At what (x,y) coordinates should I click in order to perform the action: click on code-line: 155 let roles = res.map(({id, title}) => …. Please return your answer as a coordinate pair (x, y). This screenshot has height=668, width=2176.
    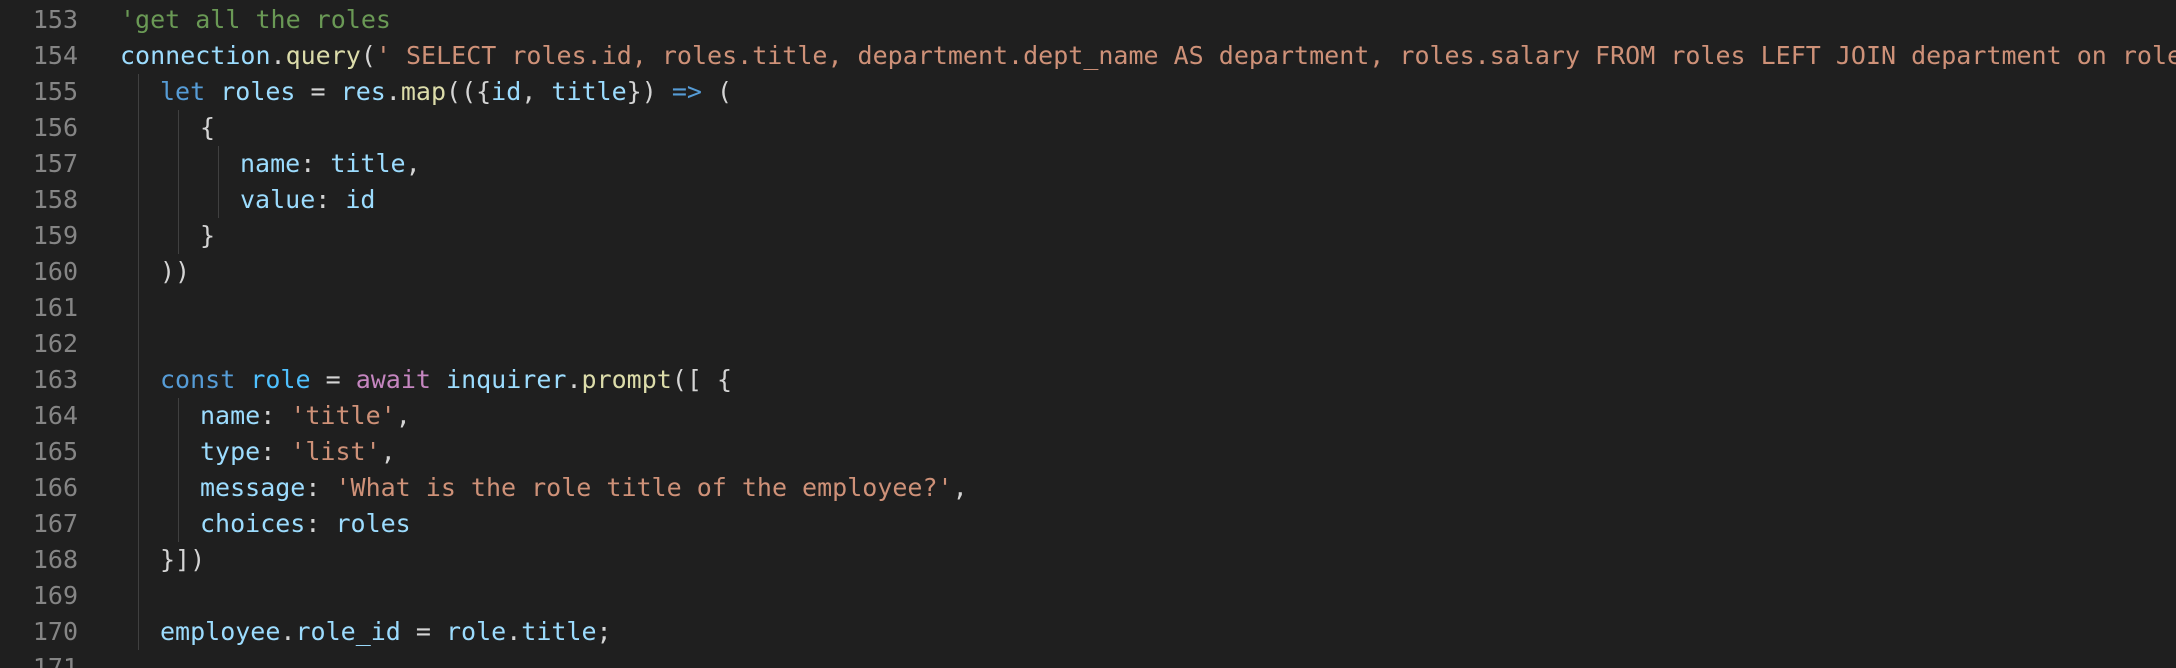
    Looking at the image, I should click on (1088, 92).